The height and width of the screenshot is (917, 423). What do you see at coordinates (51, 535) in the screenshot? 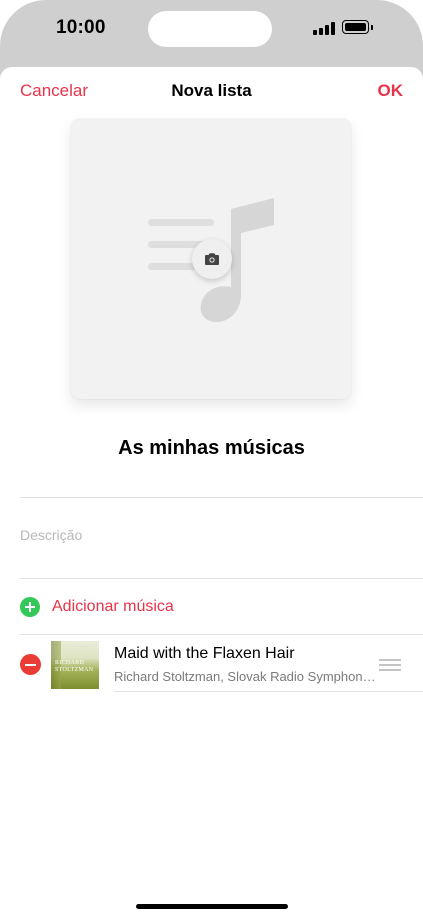
I see `description-field: Descrição` at bounding box center [51, 535].